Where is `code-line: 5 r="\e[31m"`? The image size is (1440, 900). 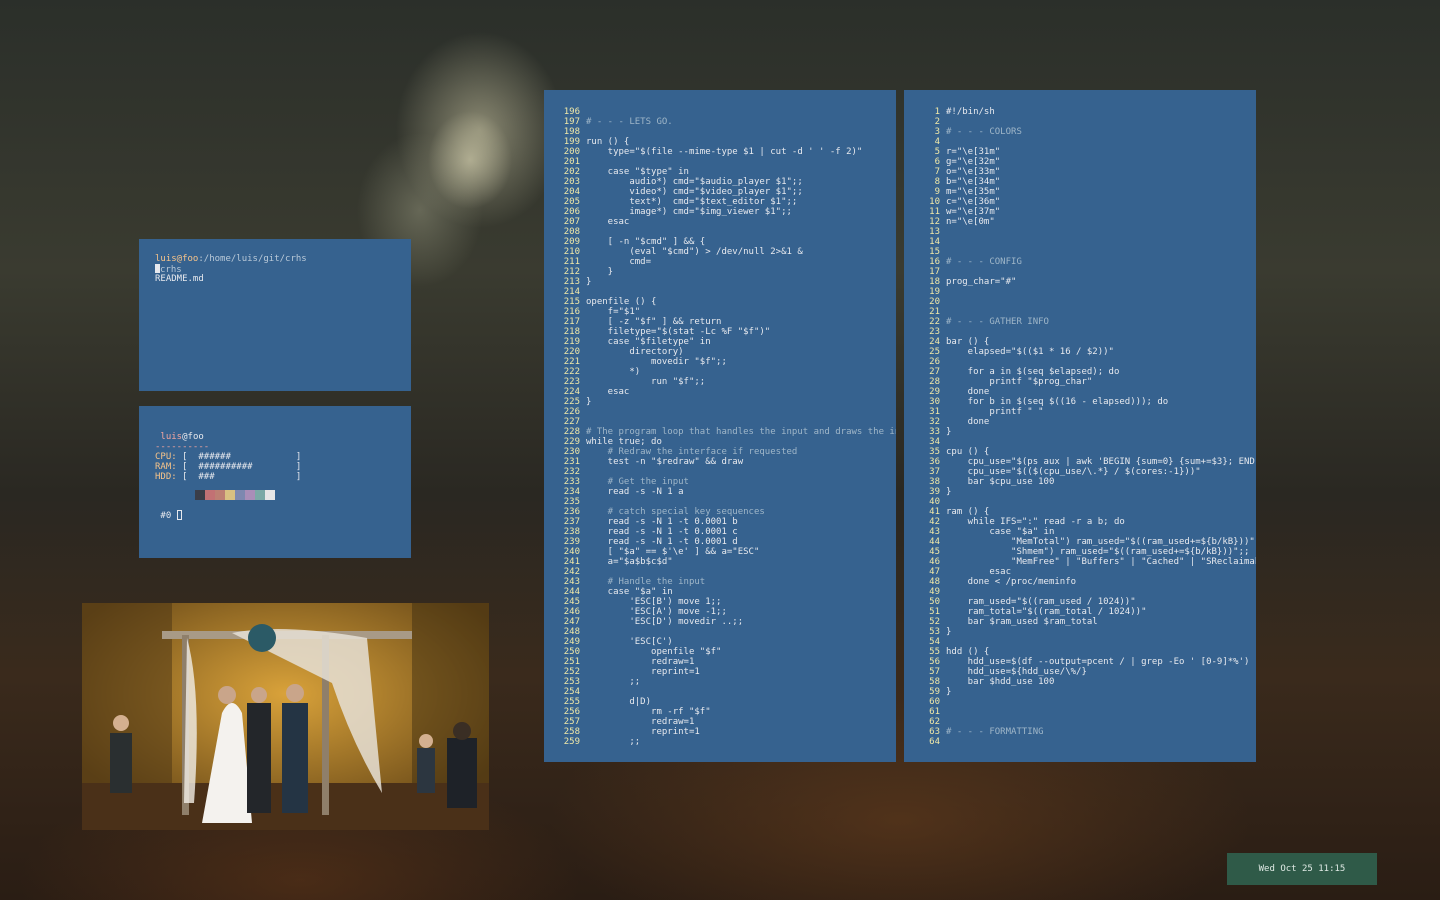
code-line: 5 r="\e[31m" is located at coordinates (1087, 152).